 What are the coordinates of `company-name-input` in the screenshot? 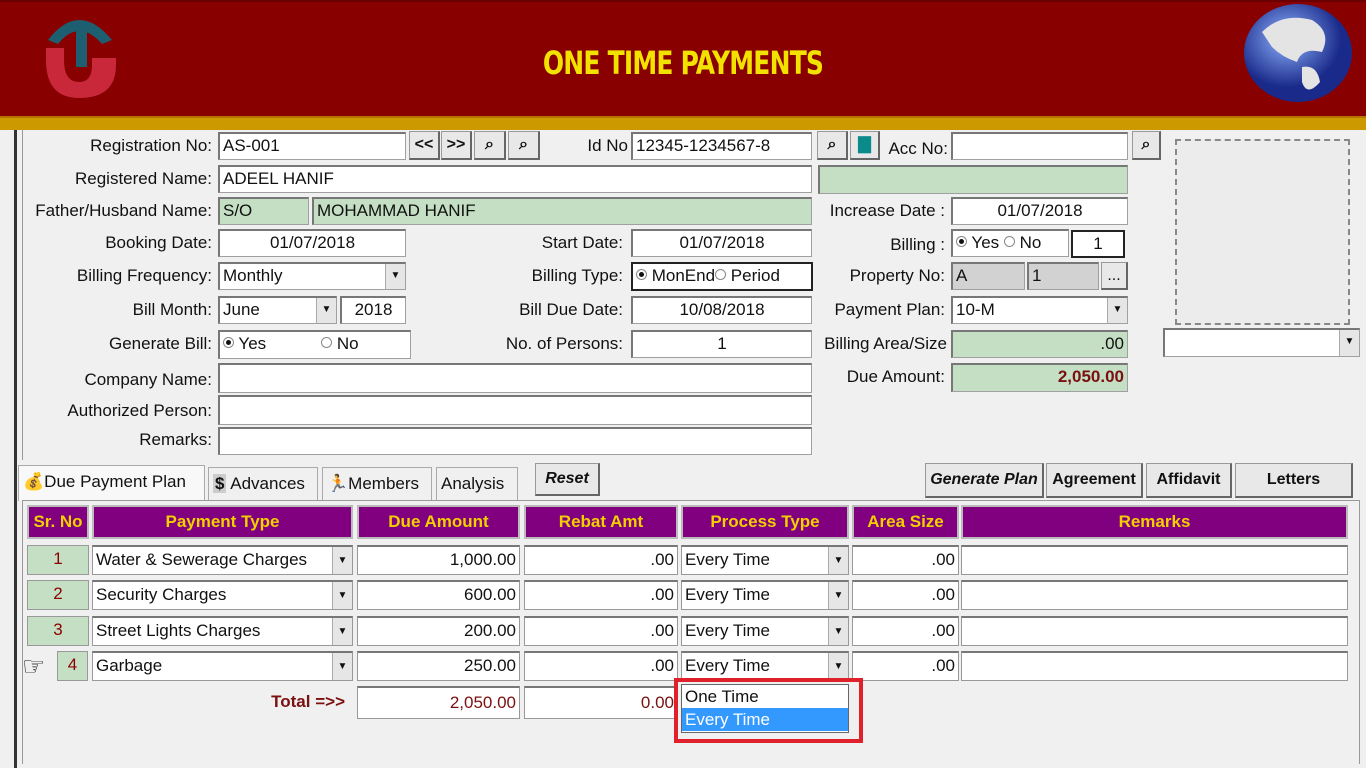 It's located at (515, 378).